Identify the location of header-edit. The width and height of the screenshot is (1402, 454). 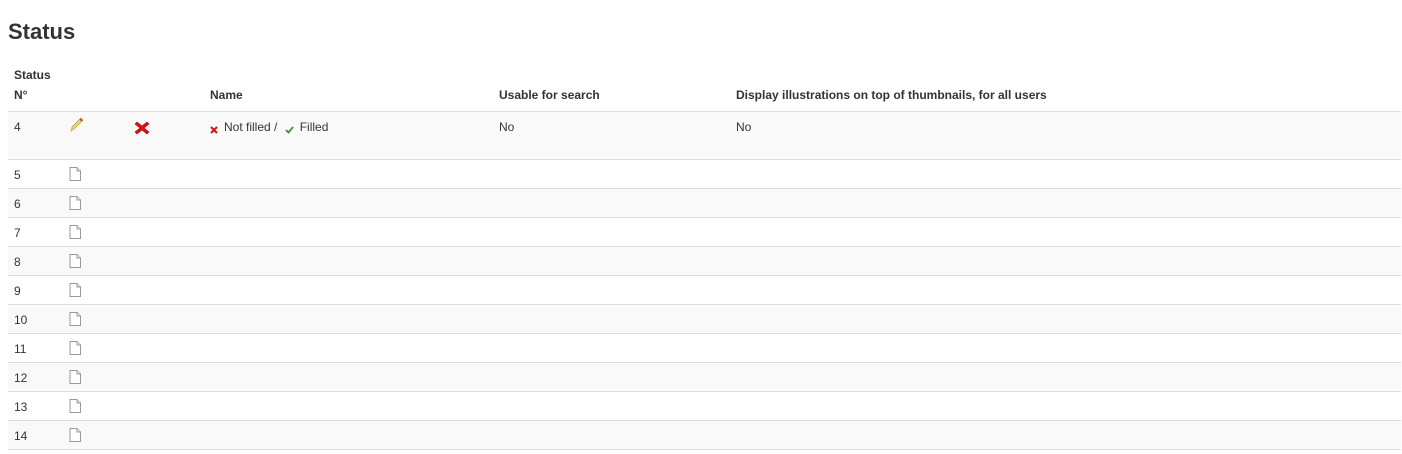
(91, 88).